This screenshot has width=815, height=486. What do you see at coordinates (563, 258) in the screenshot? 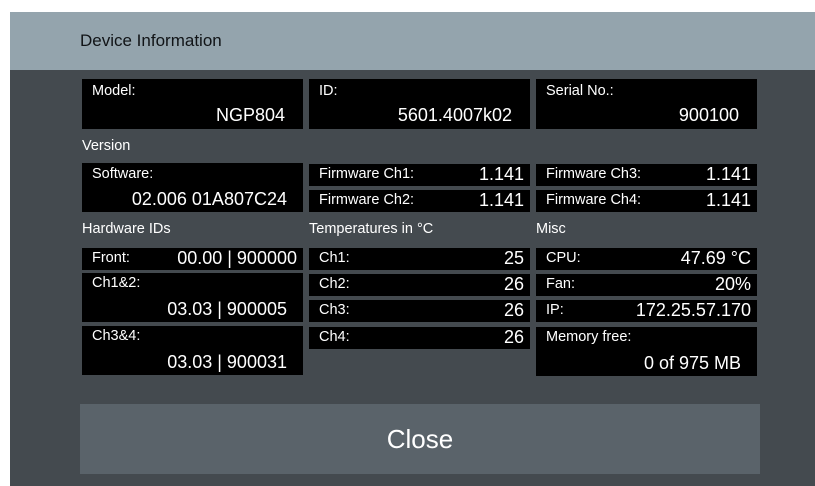
I see `misc-cpu-label: CPU:` at bounding box center [563, 258].